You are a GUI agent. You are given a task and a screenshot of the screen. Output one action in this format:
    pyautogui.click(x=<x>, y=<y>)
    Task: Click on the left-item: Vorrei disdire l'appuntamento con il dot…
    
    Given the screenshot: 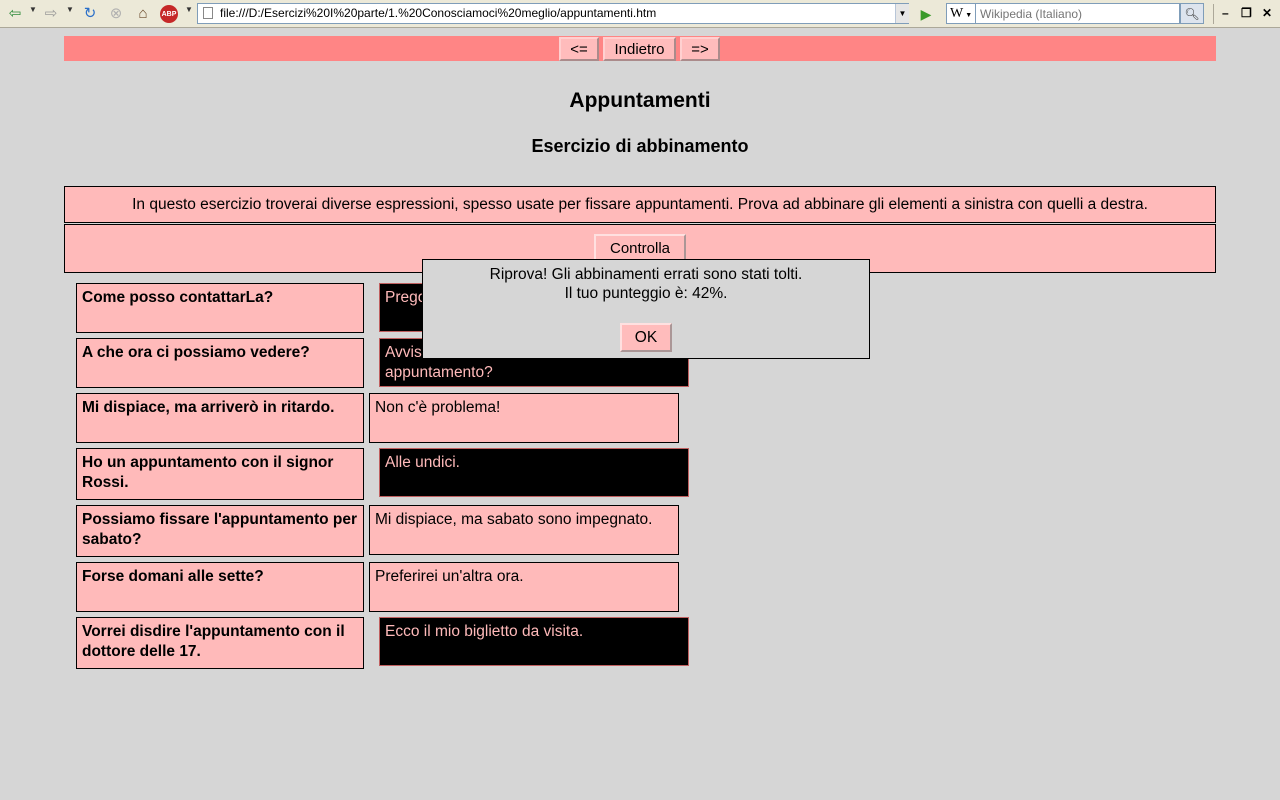 What is the action you would take?
    pyautogui.click(x=220, y=643)
    